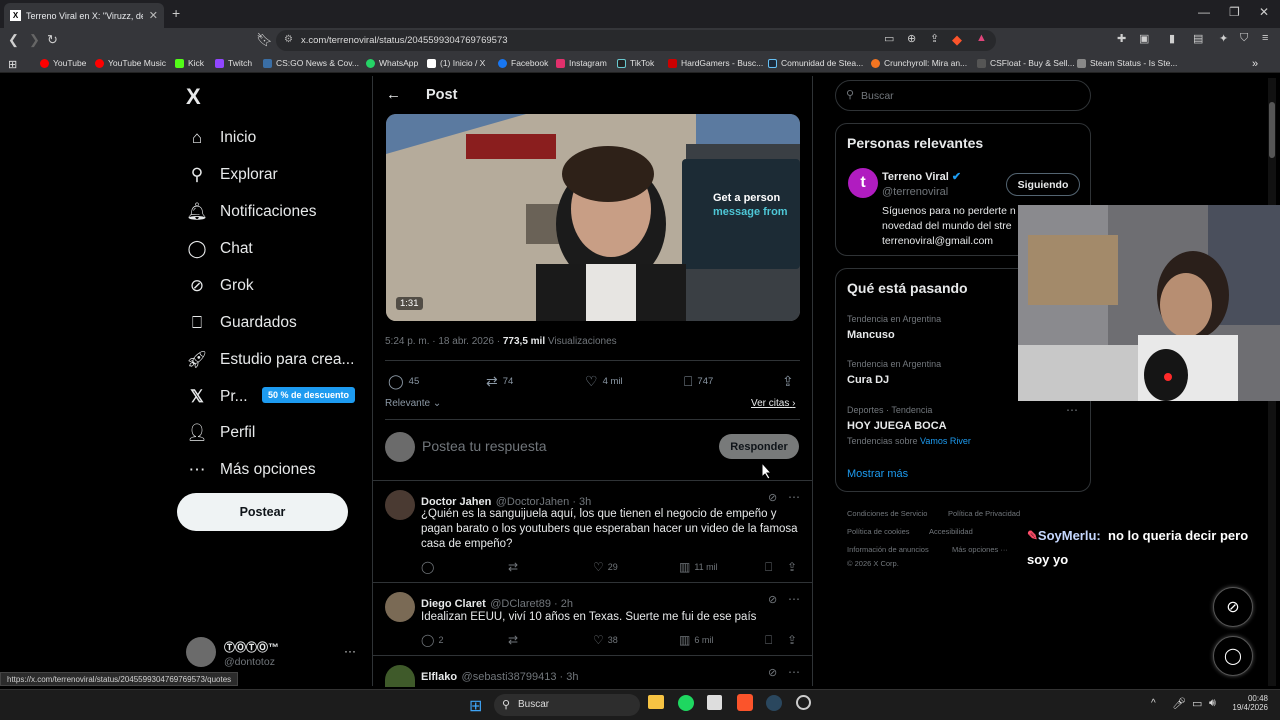  What do you see at coordinates (894, 372) in the screenshot?
I see `trend-item: Tendencia en Argentina Cura DJ` at bounding box center [894, 372].